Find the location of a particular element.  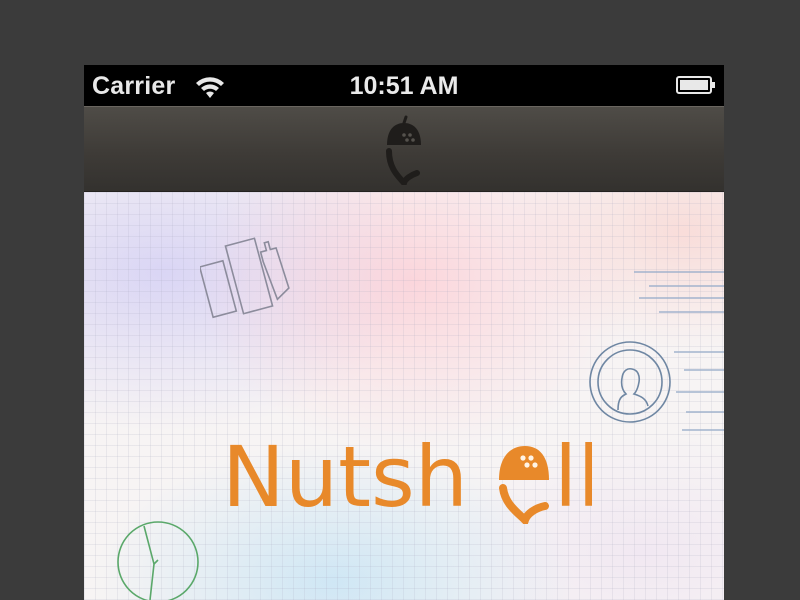

acorn-logo-icon is located at coordinates (404, 150).